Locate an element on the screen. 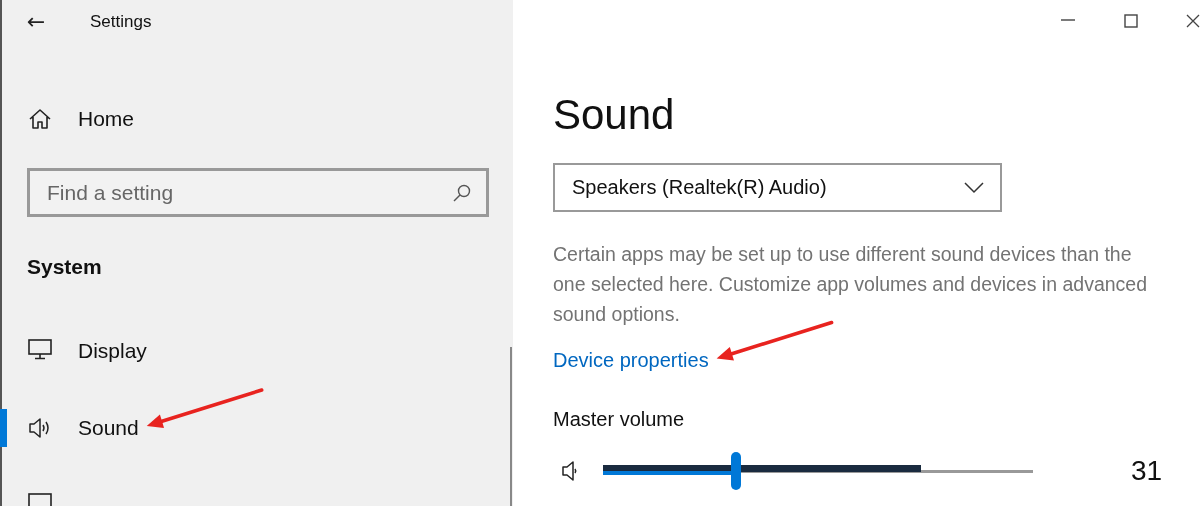 Image resolution: width=1200 pixels, height=506 pixels. maximize-button is located at coordinates (1131, 21).